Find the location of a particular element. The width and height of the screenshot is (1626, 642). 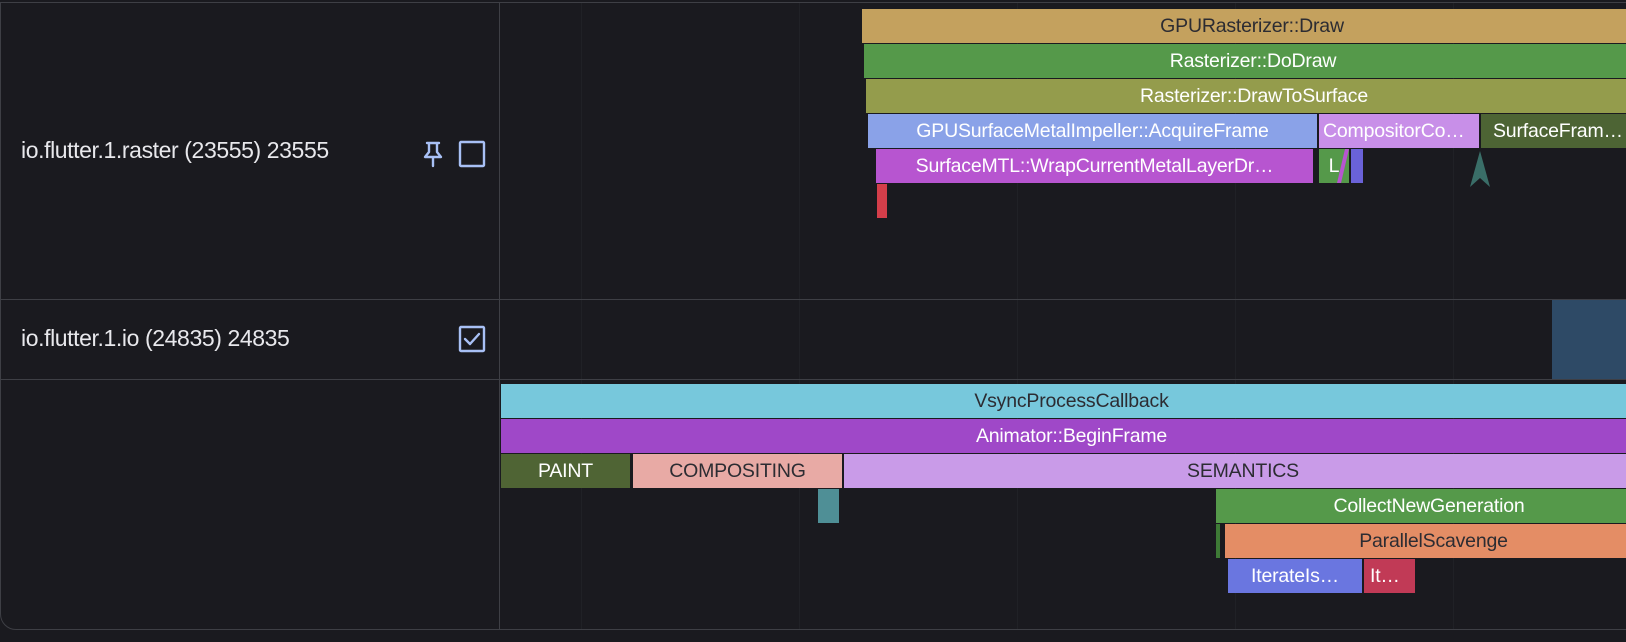

slice-tiny-green is located at coordinates (1218, 541).